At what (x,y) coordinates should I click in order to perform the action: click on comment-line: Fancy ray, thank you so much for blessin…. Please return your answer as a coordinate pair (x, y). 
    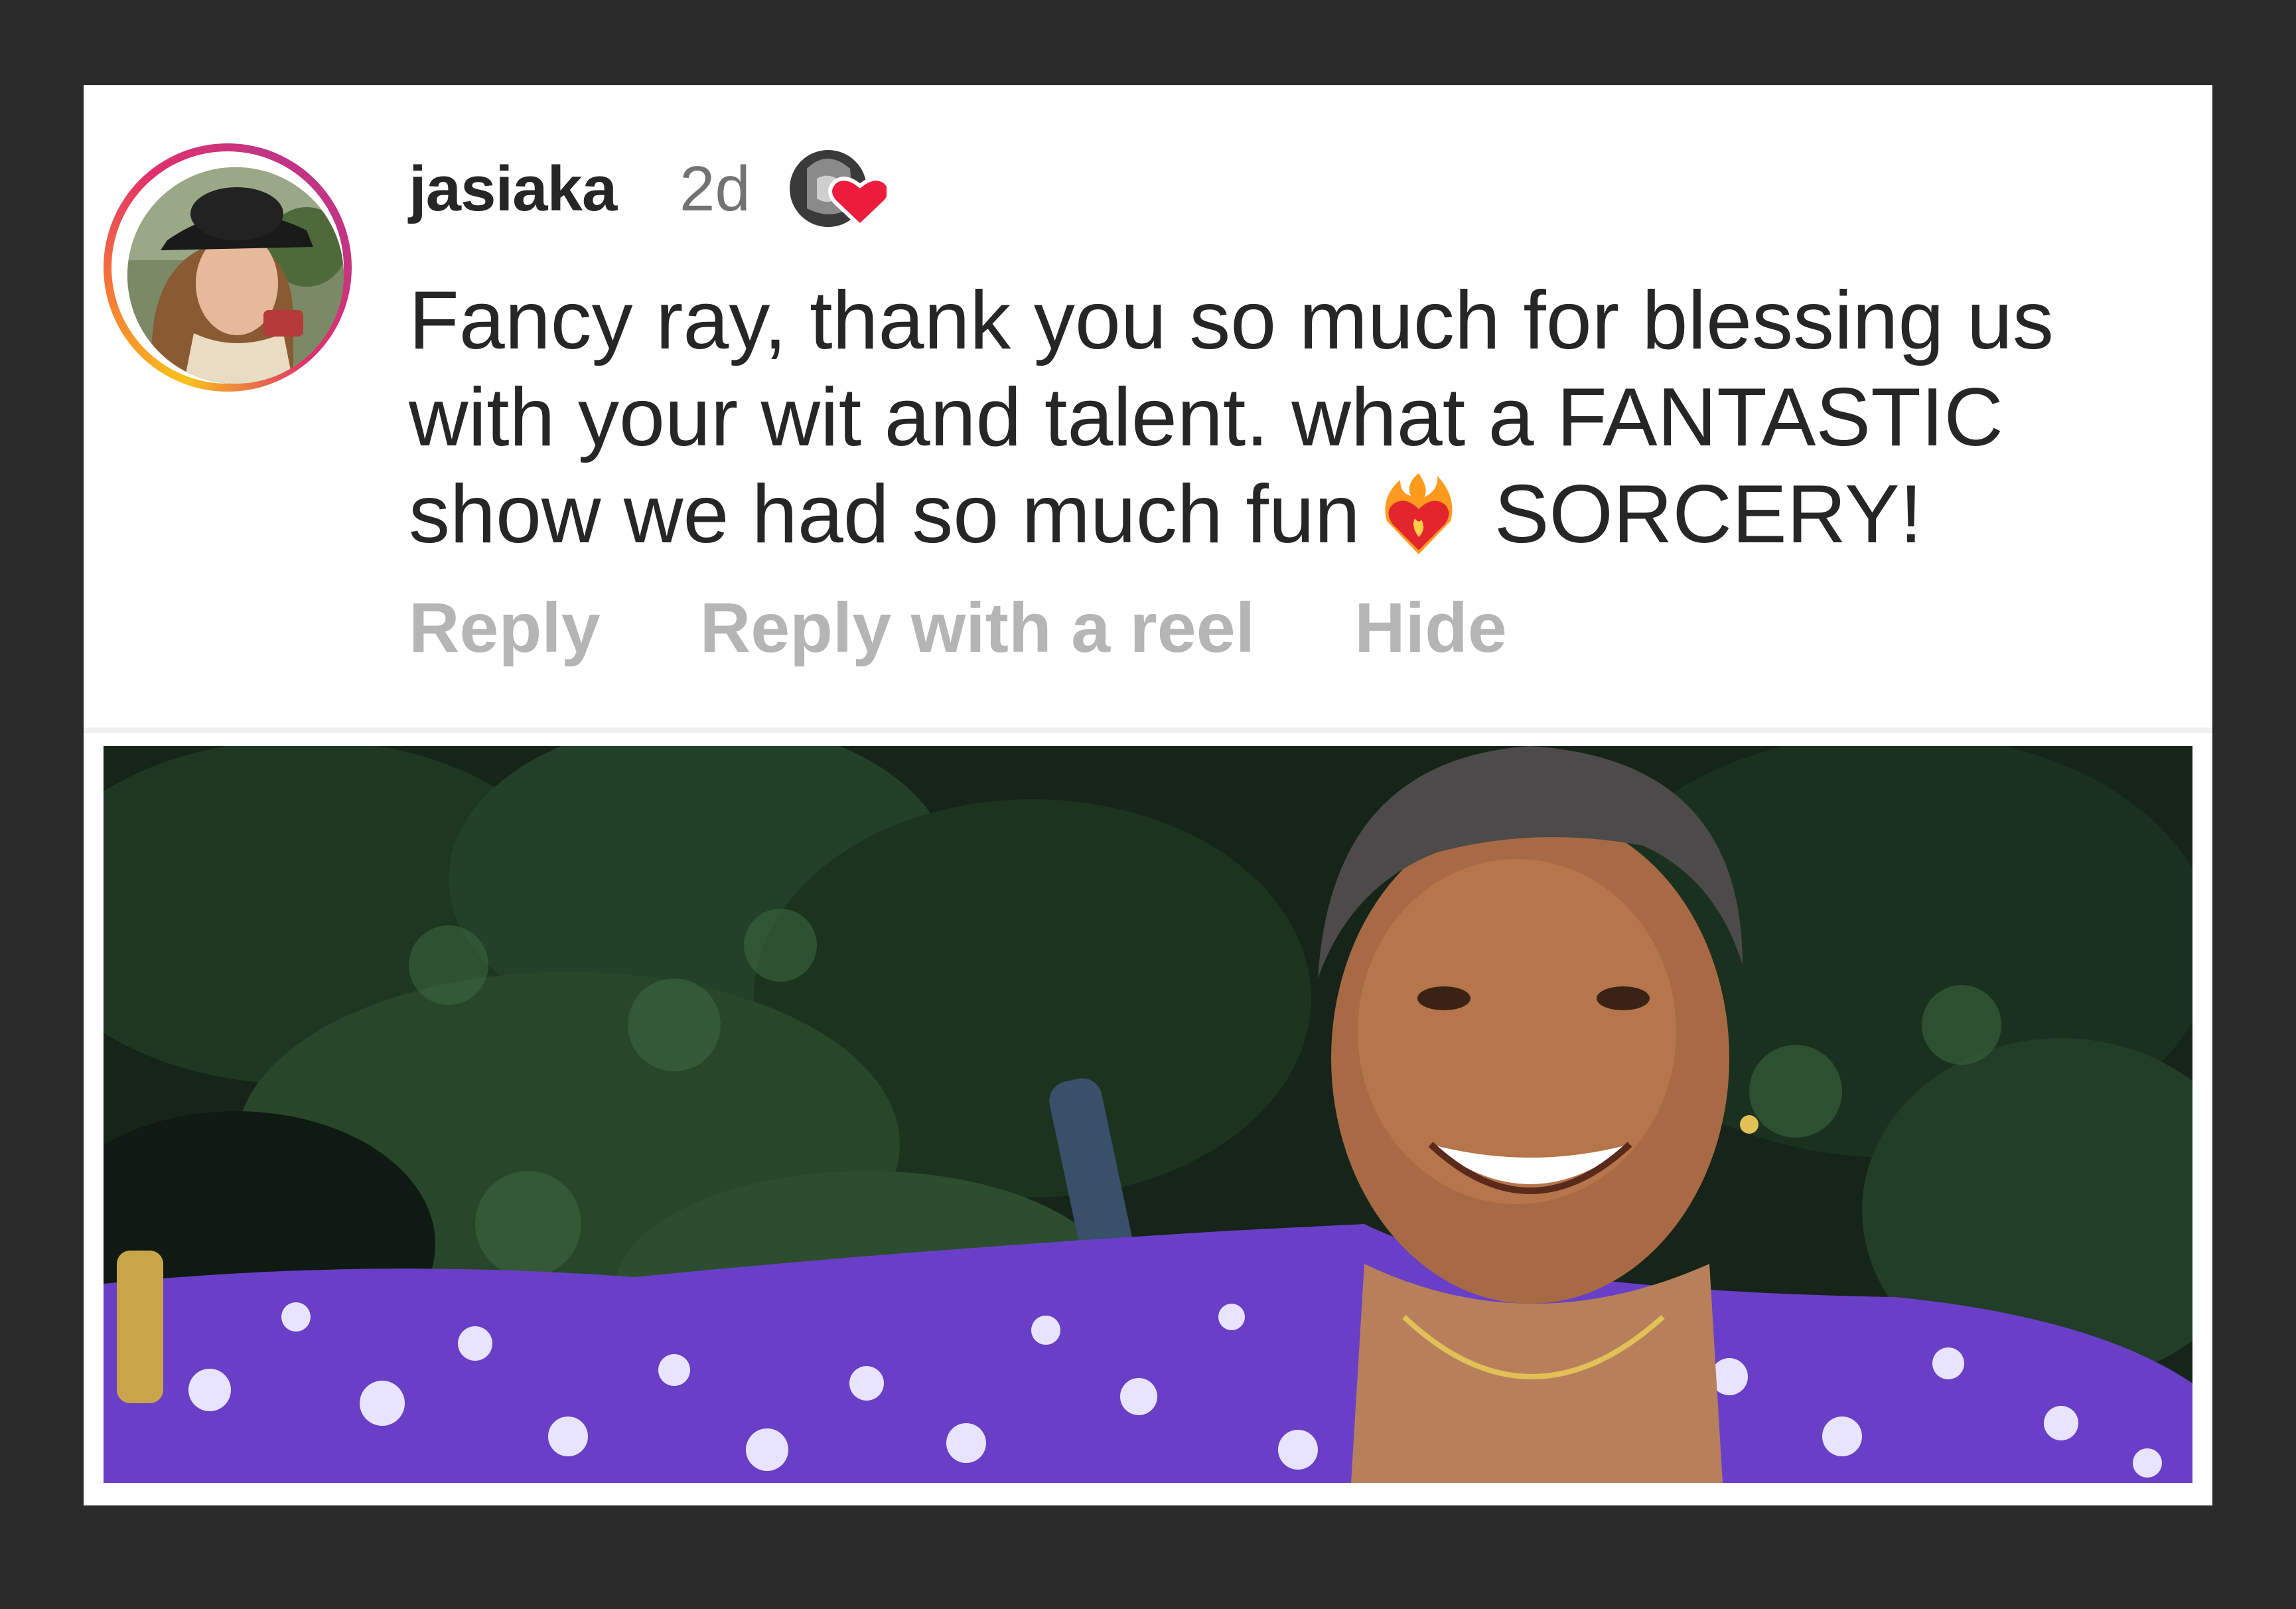
    Looking at the image, I should click on (1231, 320).